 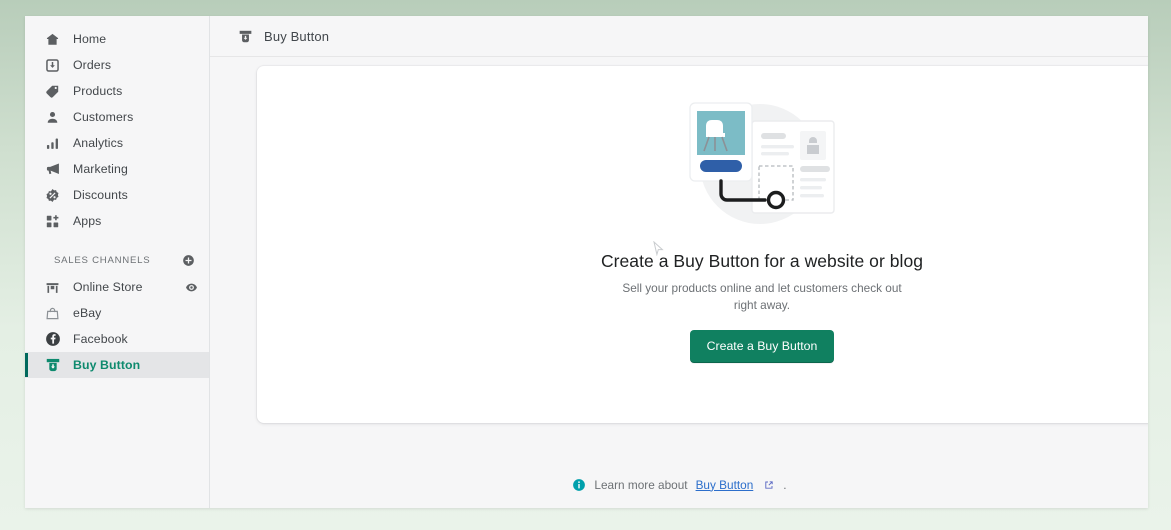 I want to click on preview-store-button, so click(x=191, y=287).